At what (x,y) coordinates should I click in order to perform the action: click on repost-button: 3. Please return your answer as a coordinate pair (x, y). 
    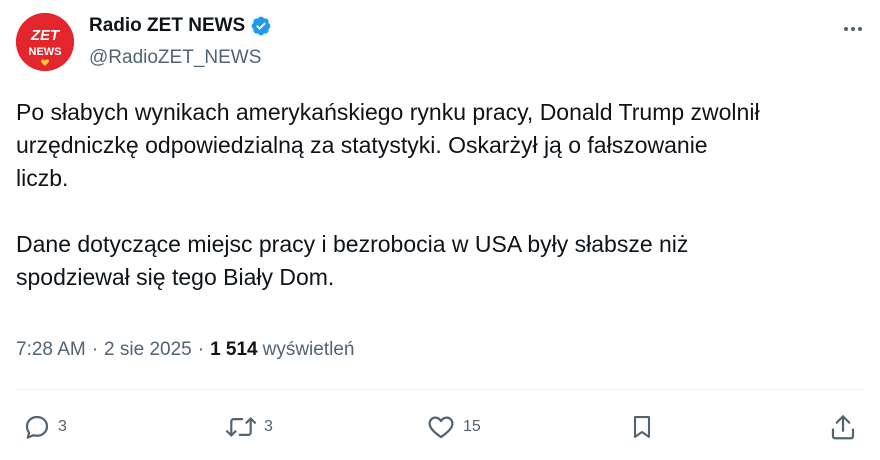
    Looking at the image, I should click on (248, 427).